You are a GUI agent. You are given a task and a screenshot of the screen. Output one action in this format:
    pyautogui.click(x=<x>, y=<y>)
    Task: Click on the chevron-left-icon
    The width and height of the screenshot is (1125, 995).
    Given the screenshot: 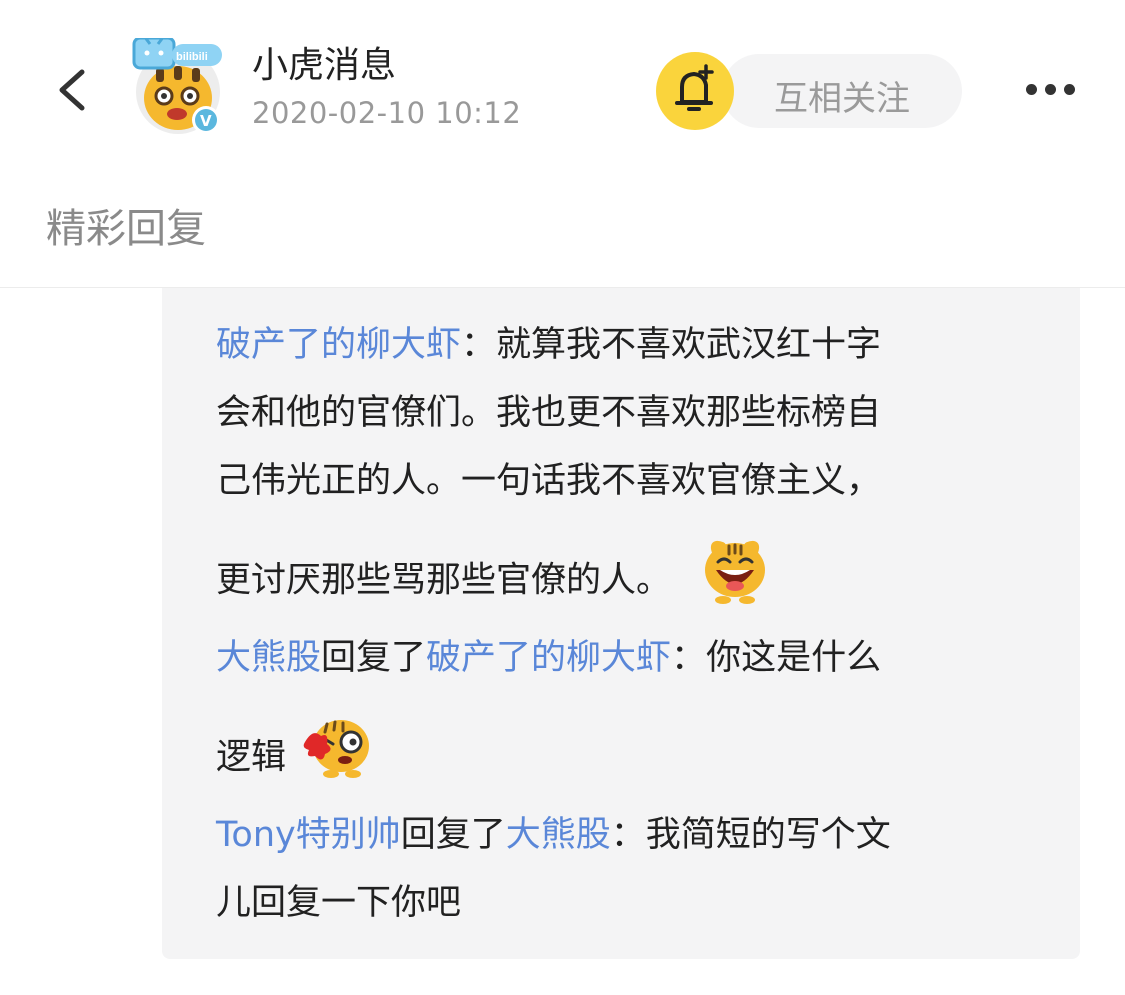 What is the action you would take?
    pyautogui.click(x=72, y=90)
    